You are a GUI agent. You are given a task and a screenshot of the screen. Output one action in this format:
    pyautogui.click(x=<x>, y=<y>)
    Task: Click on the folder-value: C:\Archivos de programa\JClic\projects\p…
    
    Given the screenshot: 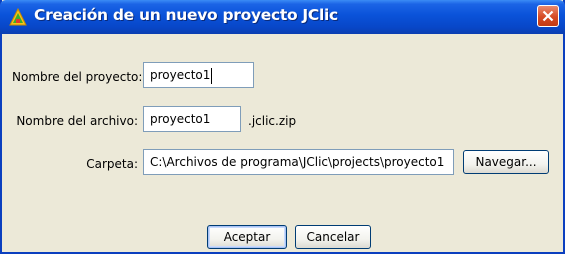 What is the action you would take?
    pyautogui.click(x=297, y=162)
    